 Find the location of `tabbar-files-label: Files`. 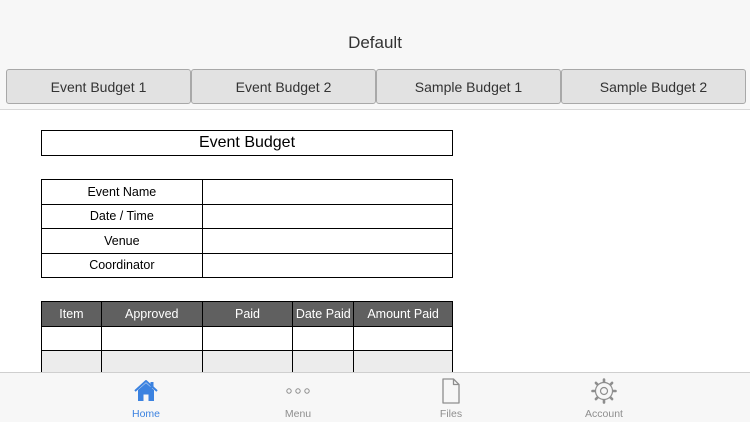

tabbar-files-label: Files is located at coordinates (451, 414).